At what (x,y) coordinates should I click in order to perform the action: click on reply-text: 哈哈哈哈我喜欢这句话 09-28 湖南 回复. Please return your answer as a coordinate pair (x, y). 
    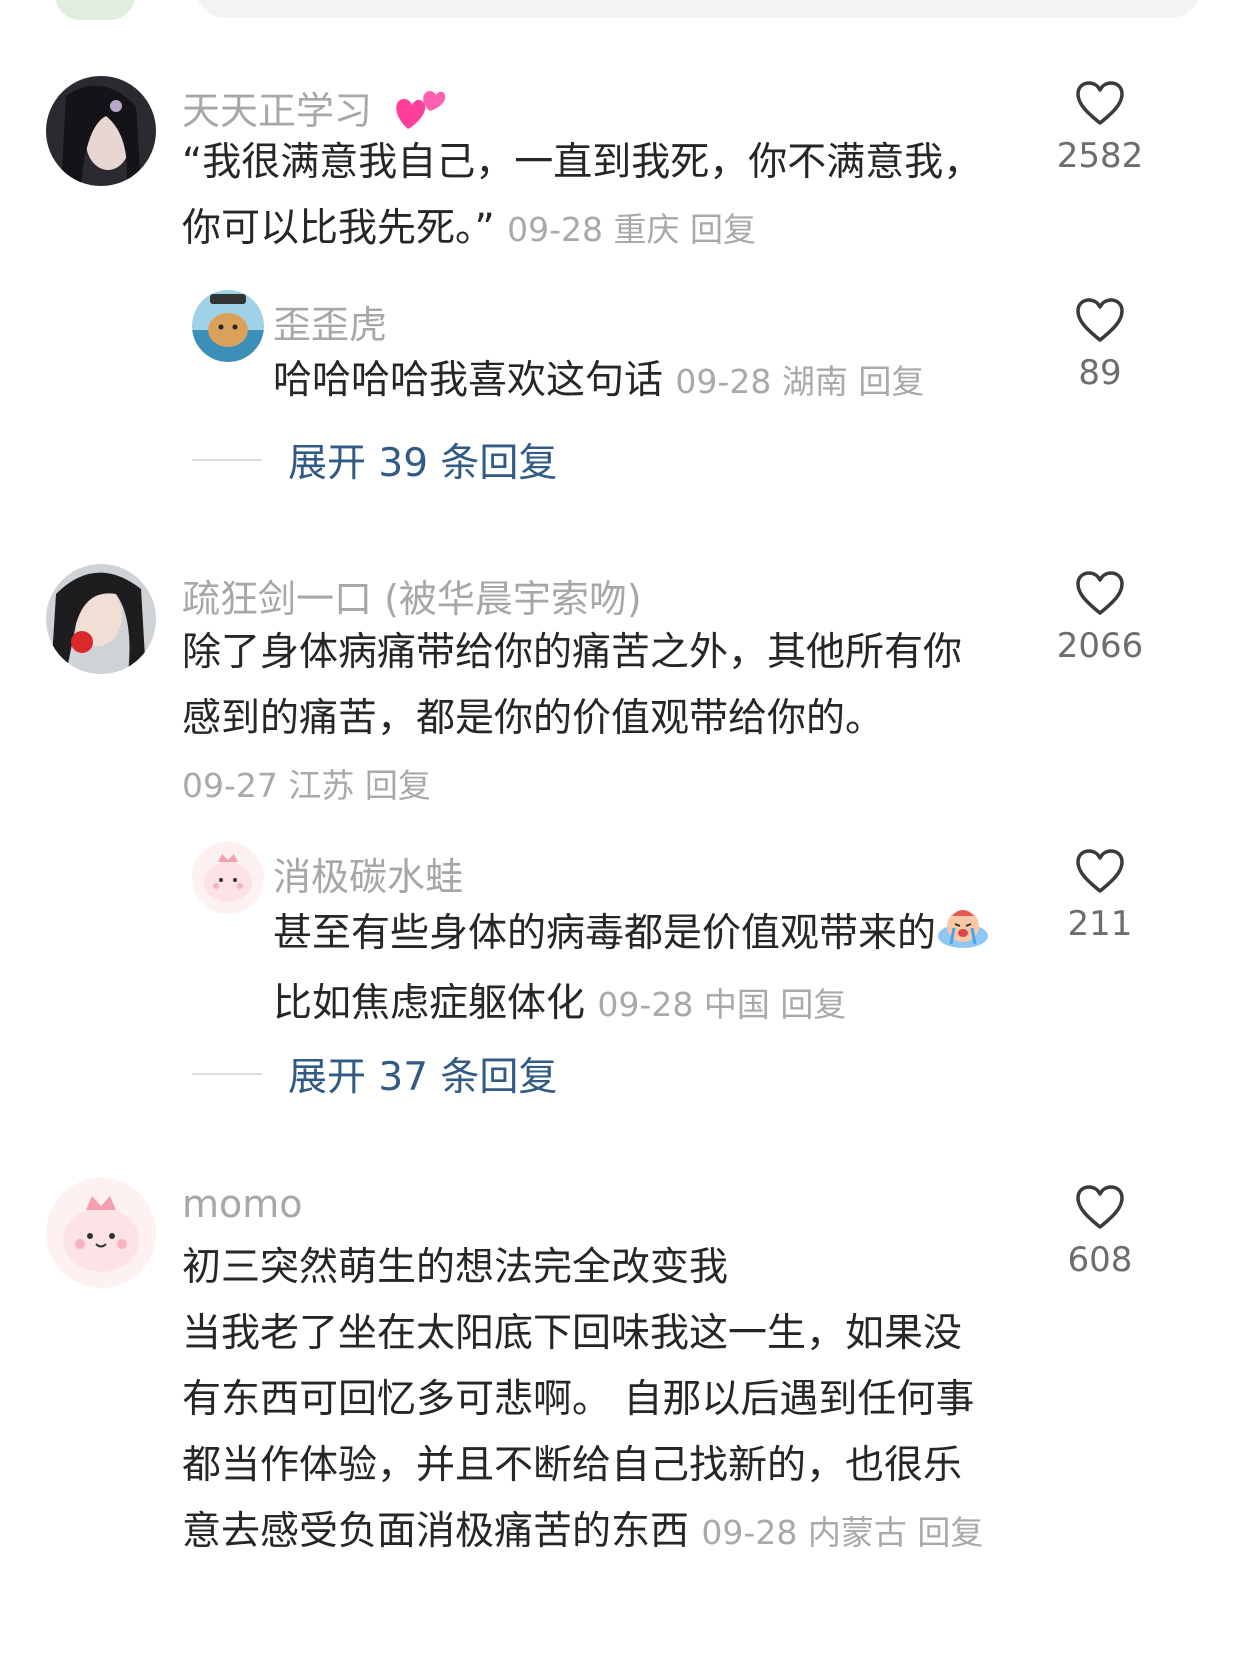
    Looking at the image, I should click on (599, 380).